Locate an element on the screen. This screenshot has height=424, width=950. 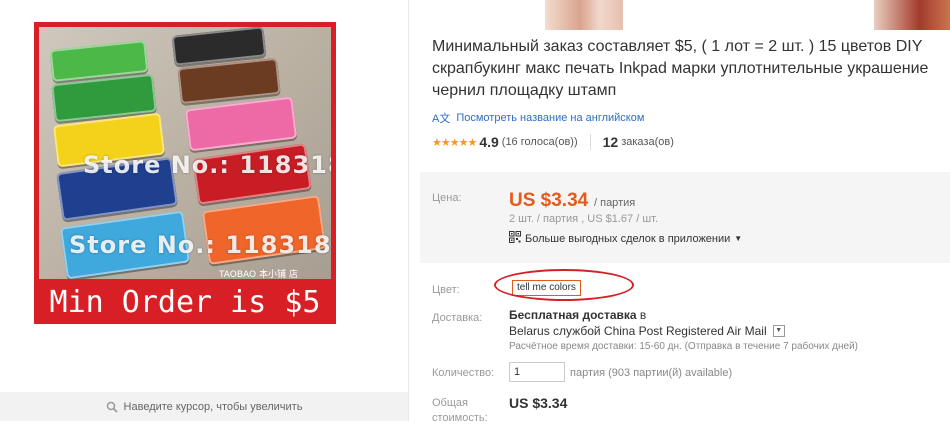
translate-link-text: Посмотреть название на английском is located at coordinates (550, 118).